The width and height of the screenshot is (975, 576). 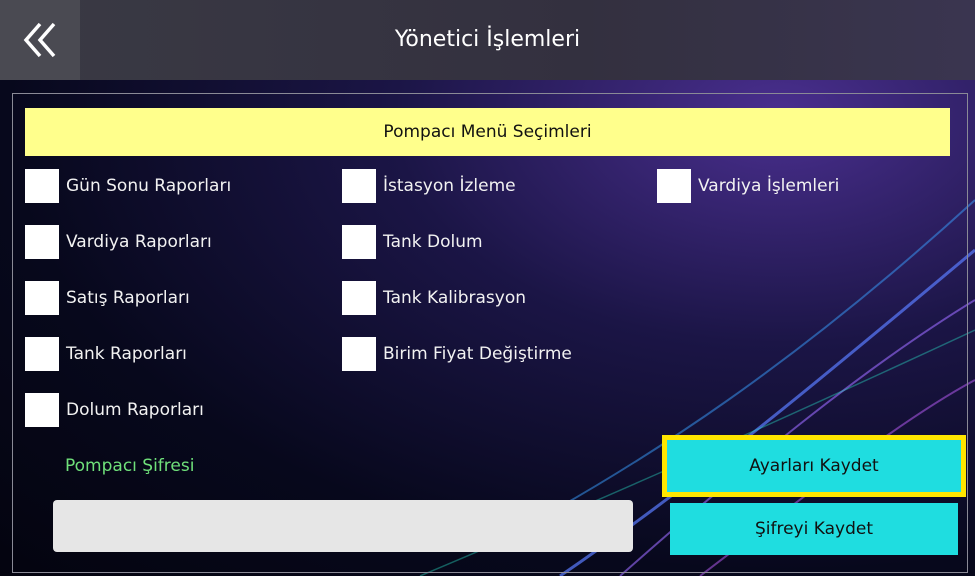 I want to click on double-chevron-left-icon, so click(x=39, y=40).